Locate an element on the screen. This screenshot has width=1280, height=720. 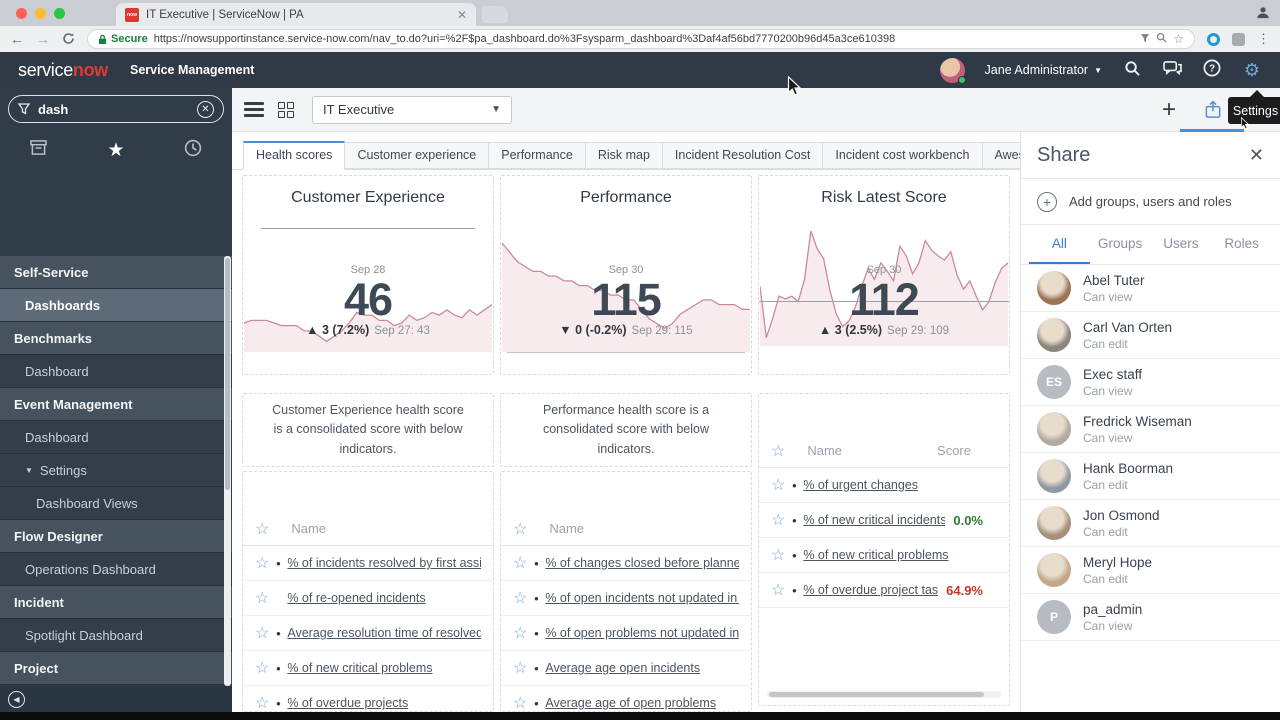
share-user-row: Ppa_admin Can view is located at coordinates (1150, 617).